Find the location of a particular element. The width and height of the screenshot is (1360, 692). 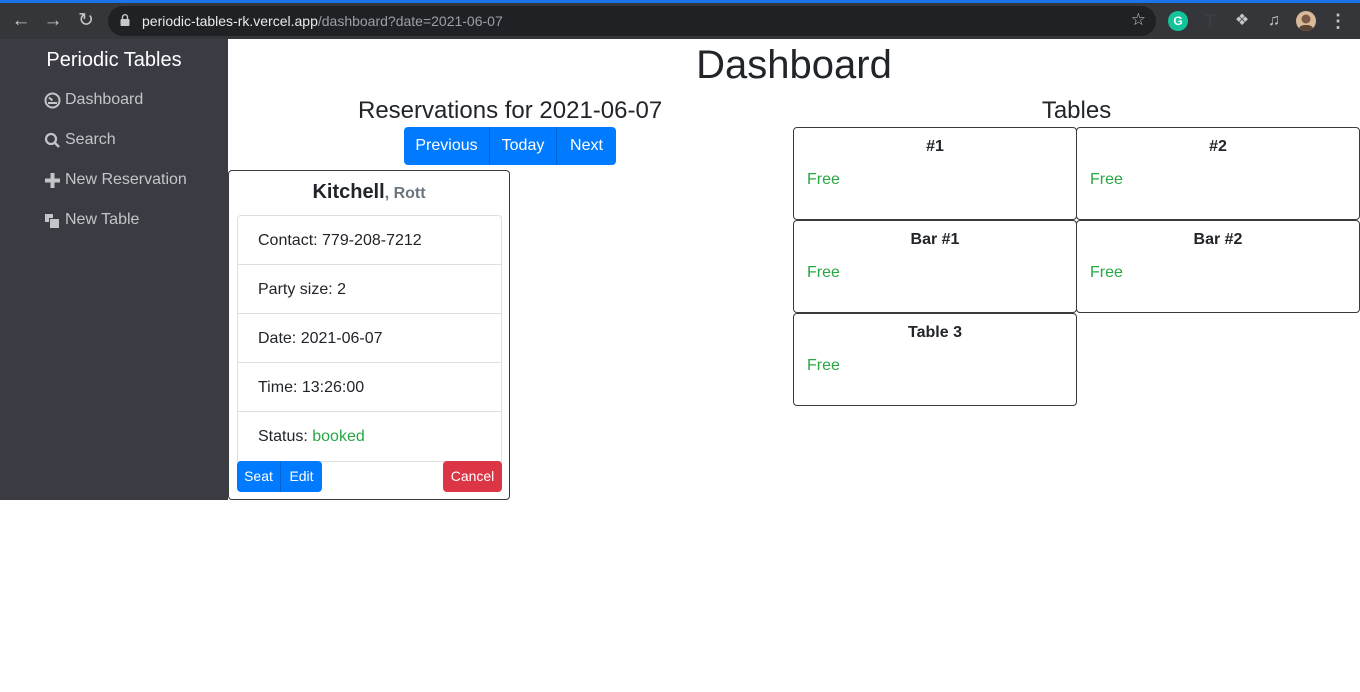

puzzle-icon: ❖ is located at coordinates (1242, 21).